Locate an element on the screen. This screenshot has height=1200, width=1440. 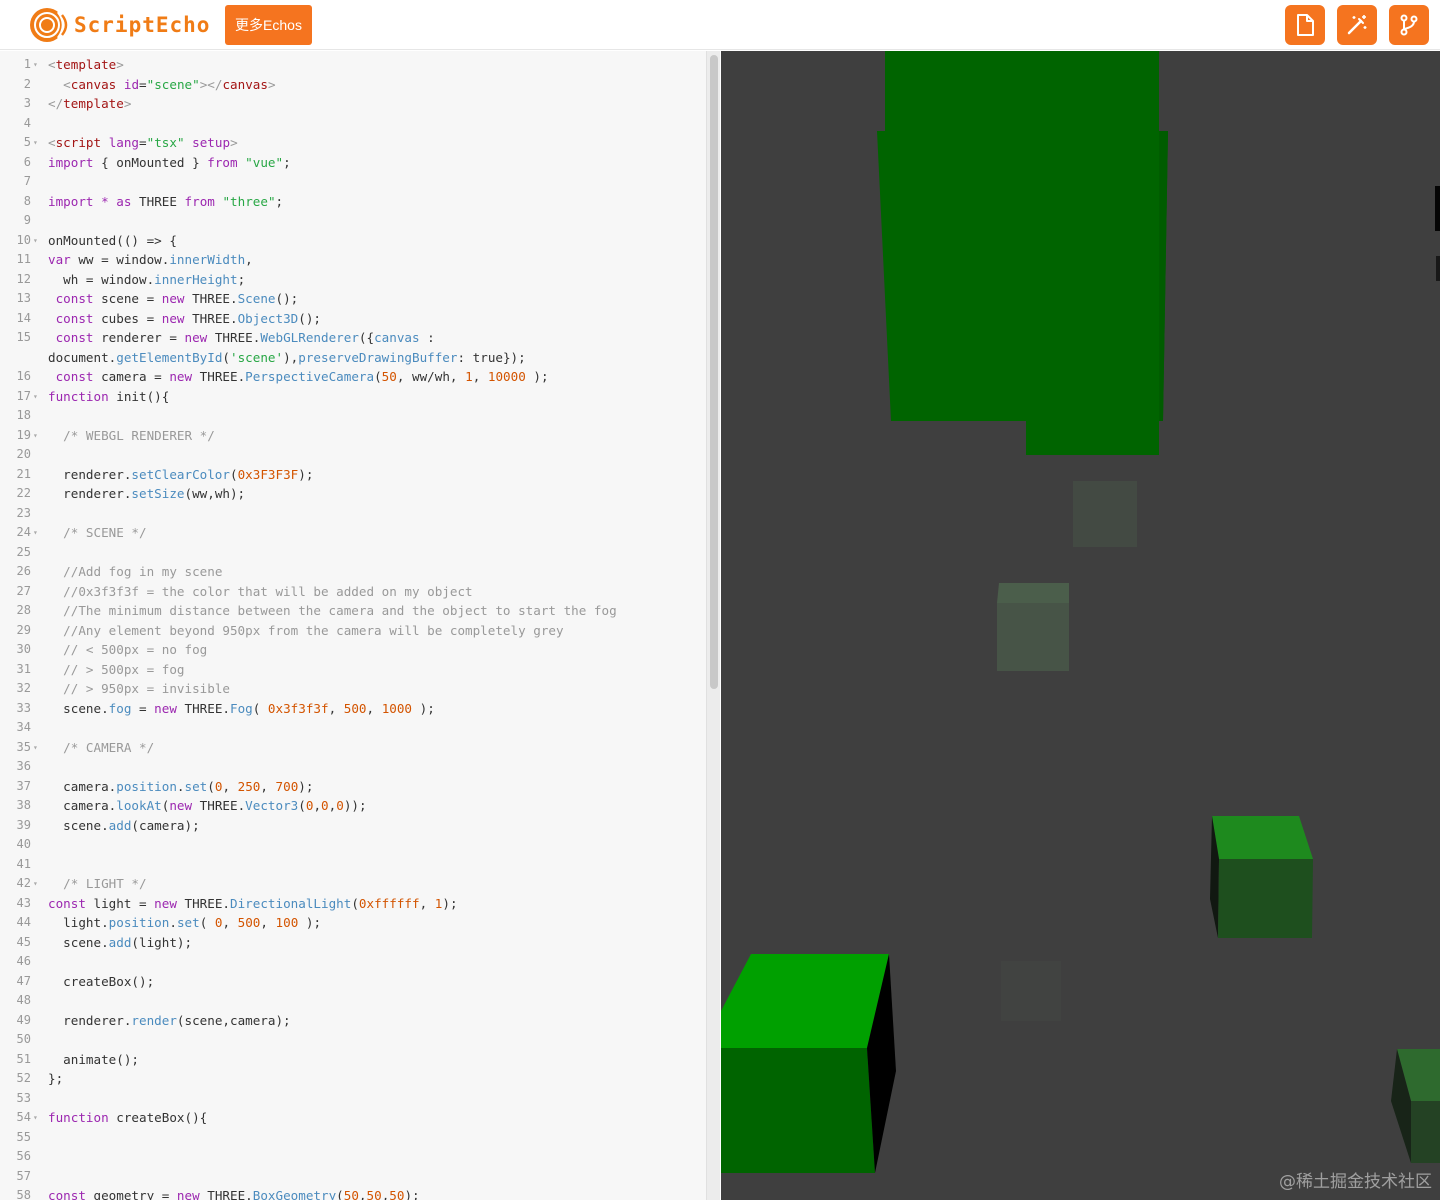
code-line: 53 is located at coordinates (353, 1099).